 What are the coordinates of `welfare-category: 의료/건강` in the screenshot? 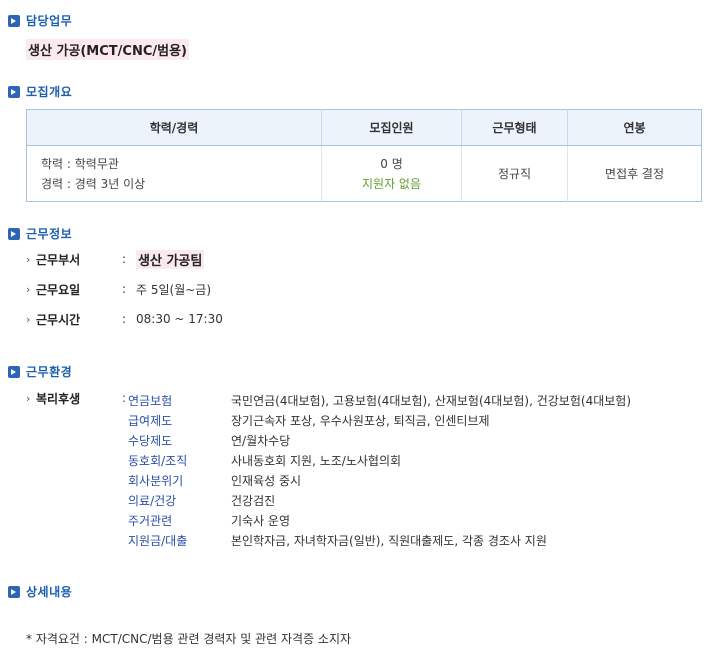 It's located at (152, 500).